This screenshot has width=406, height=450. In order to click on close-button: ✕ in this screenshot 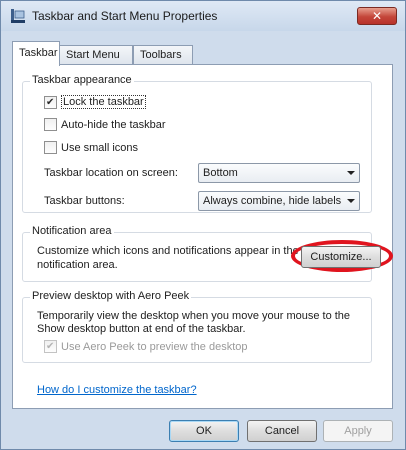, I will do `click(377, 16)`.